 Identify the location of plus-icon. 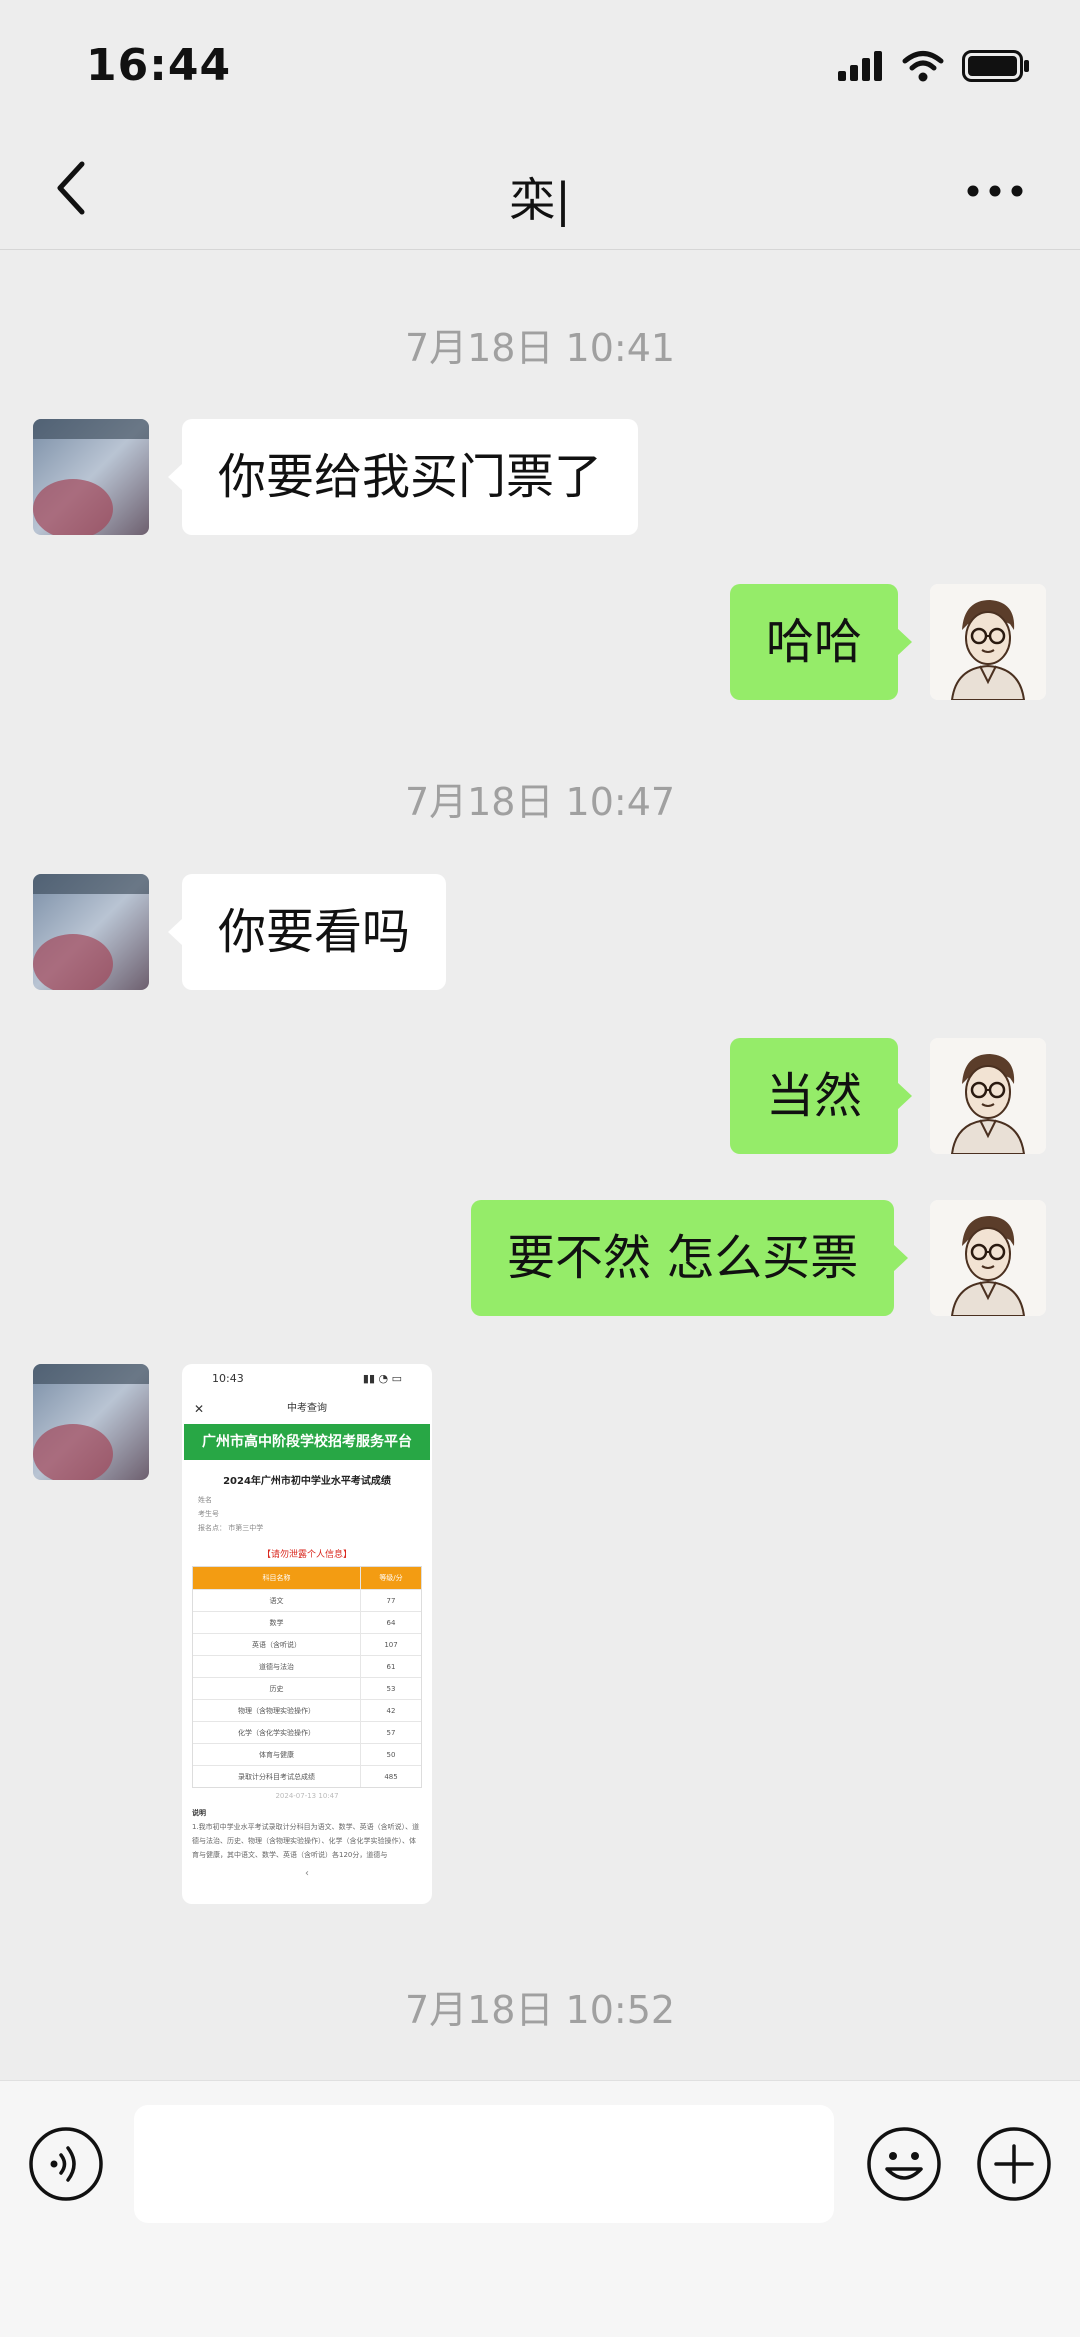
(1014, 2167).